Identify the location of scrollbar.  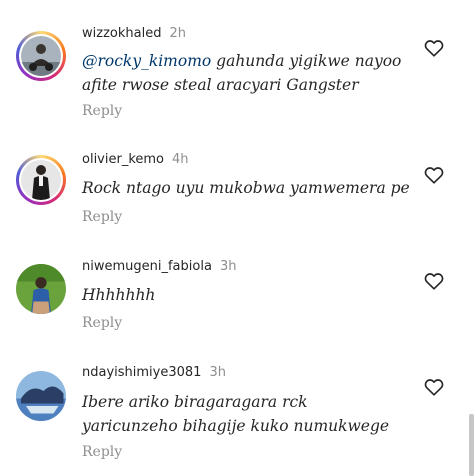
(471, 445).